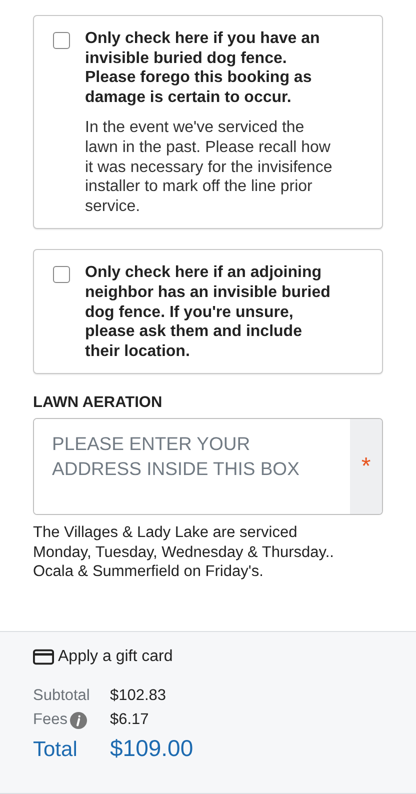 This screenshot has width=416, height=794. I want to click on service-note: The Villages & Lady Lake are serviced Monday, Tuesday, Wednesday & Thursday.. Ocala & Summerfield on Friday's., so click(184, 552).